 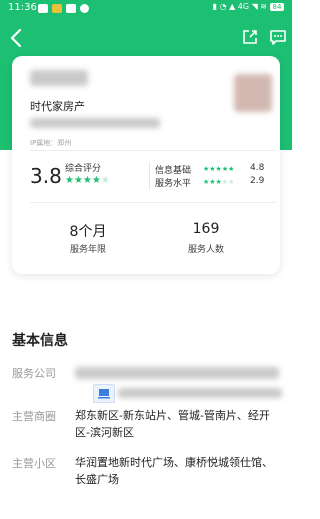 I want to click on rating-value-service: 2.9, so click(x=257, y=181).